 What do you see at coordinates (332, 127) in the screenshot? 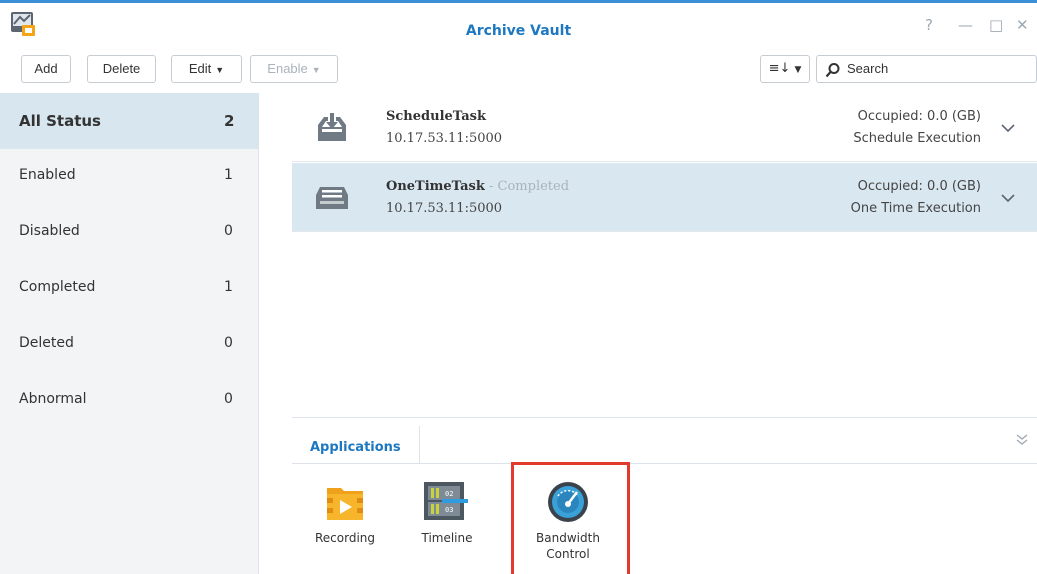
I see `schedule-download-icon` at bounding box center [332, 127].